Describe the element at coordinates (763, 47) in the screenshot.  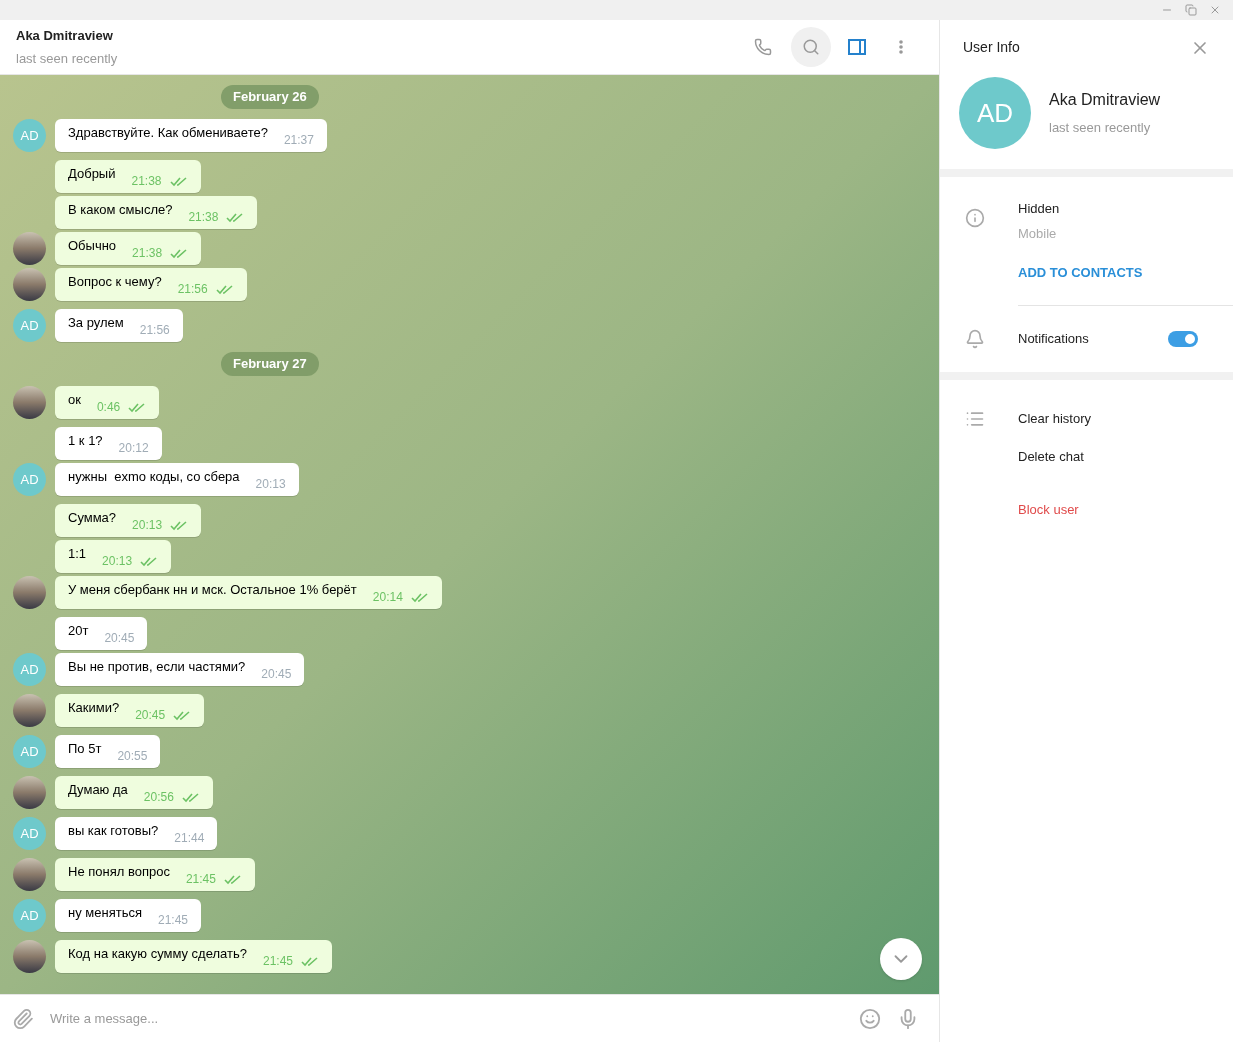
I see `phone-icon` at that location.